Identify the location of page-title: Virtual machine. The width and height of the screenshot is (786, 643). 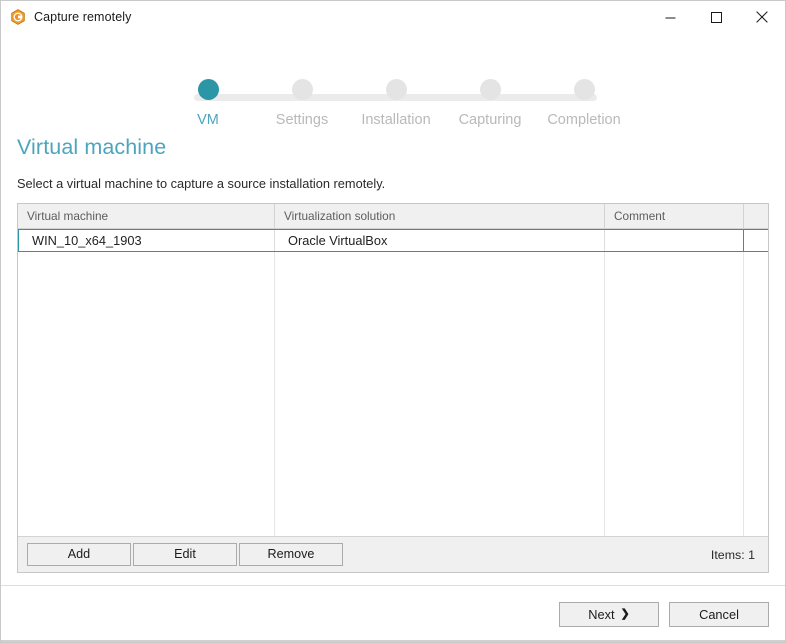
(92, 147).